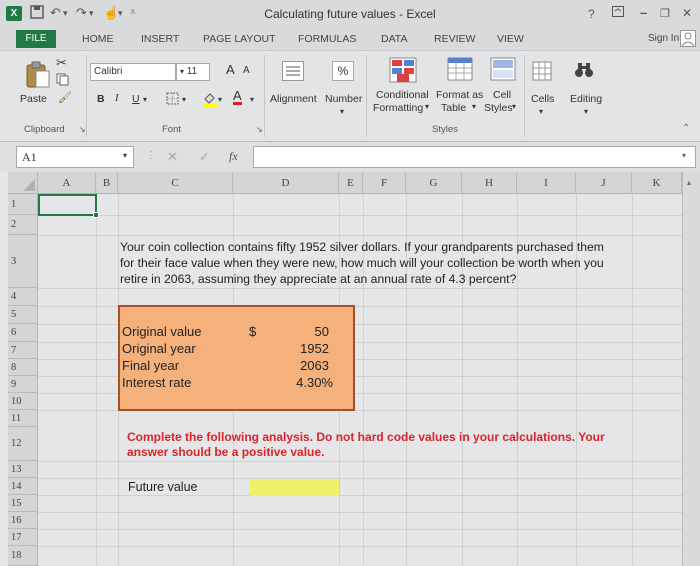 Image resolution: width=700 pixels, height=566 pixels. I want to click on grow-font-button: A, so click(230, 69).